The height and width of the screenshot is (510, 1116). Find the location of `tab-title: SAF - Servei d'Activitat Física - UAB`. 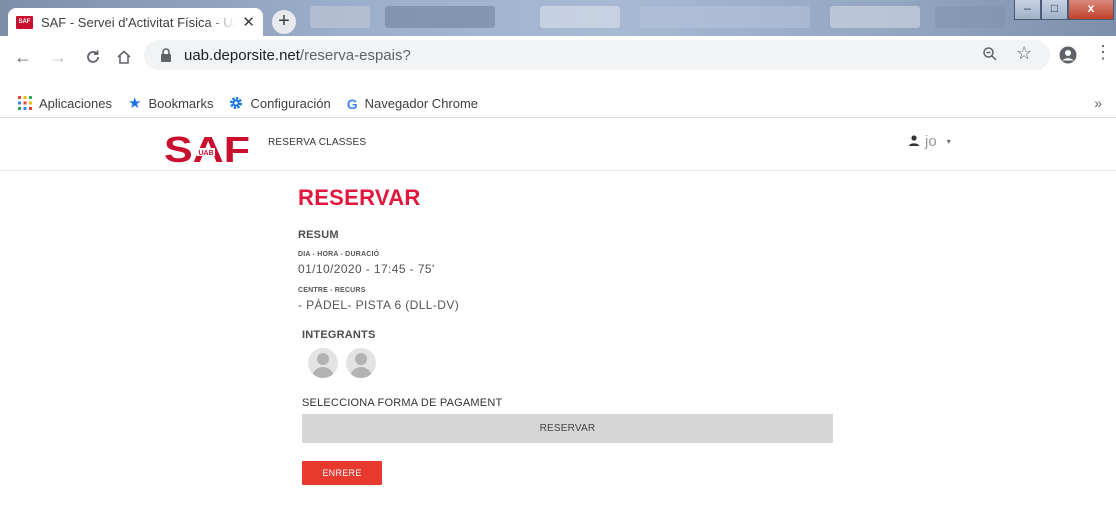

tab-title: SAF - Servei d'Activitat Física - UAB is located at coordinates (138, 22).